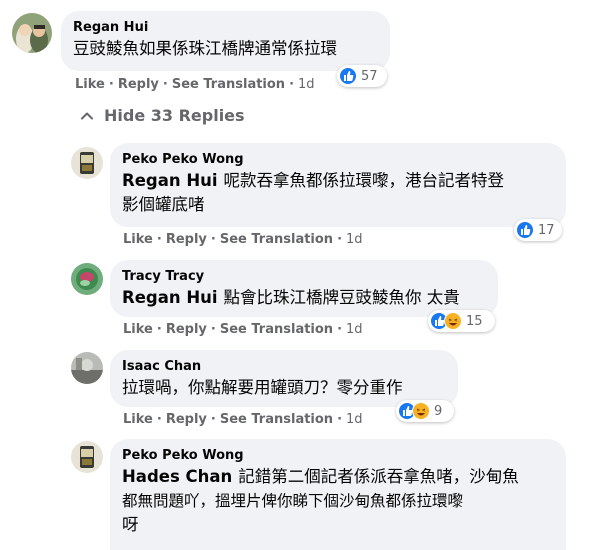  What do you see at coordinates (284, 367) in the screenshot?
I see `reply-author: Isaac Chan` at bounding box center [284, 367].